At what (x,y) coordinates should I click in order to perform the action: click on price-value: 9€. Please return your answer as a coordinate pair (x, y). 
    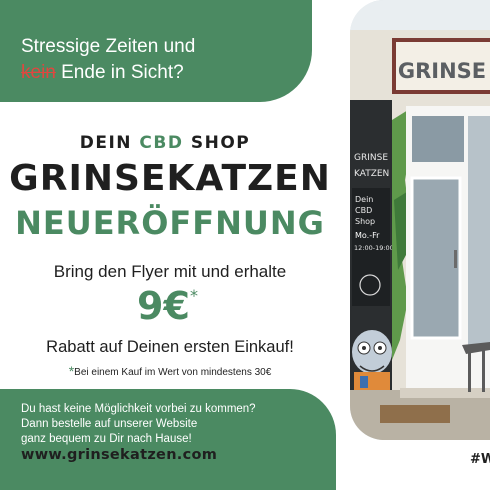
    Looking at the image, I should click on (163, 306).